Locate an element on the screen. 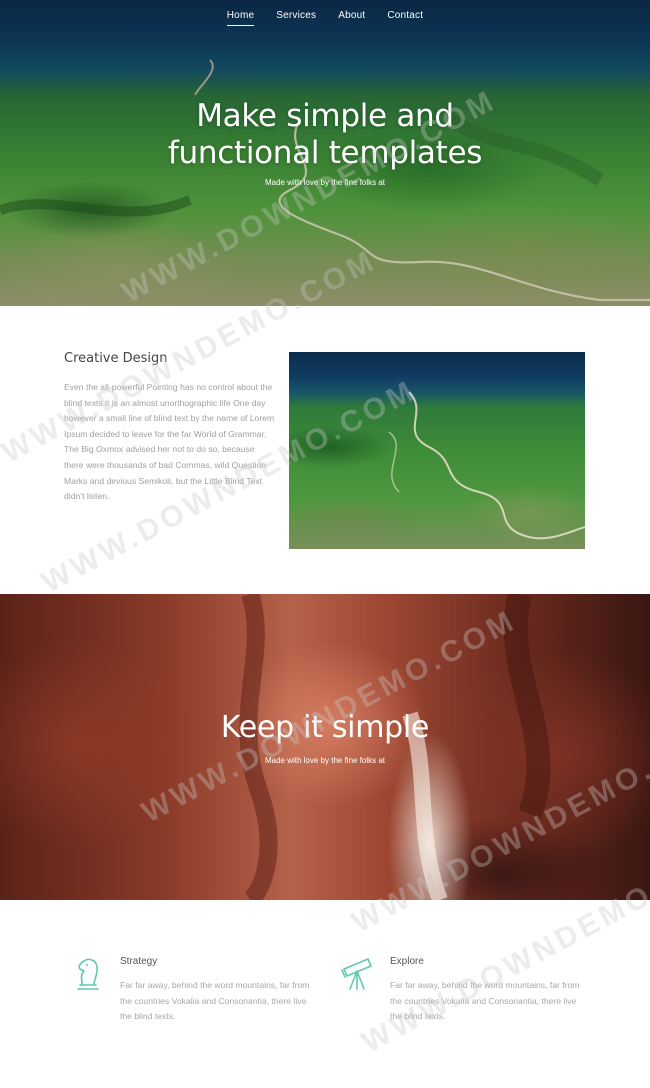 Image resolution: width=650 pixels, height=1088 pixels. chess-knight-icon is located at coordinates (88, 974).